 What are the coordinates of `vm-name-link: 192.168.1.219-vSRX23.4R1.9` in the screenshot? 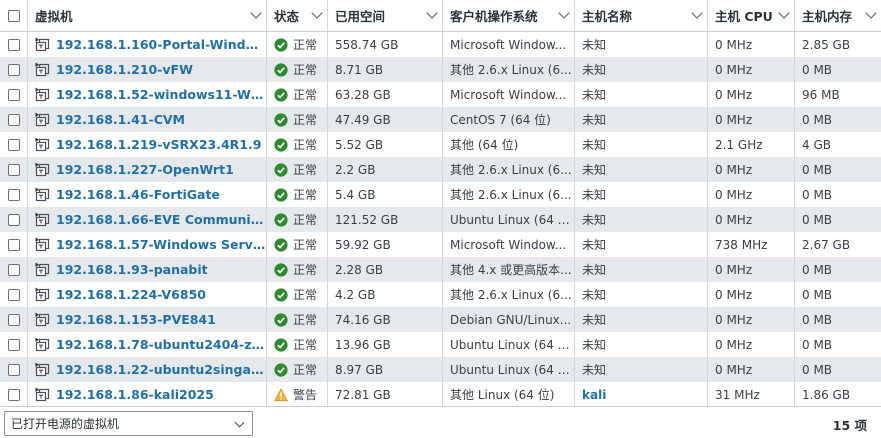 It's located at (158, 144).